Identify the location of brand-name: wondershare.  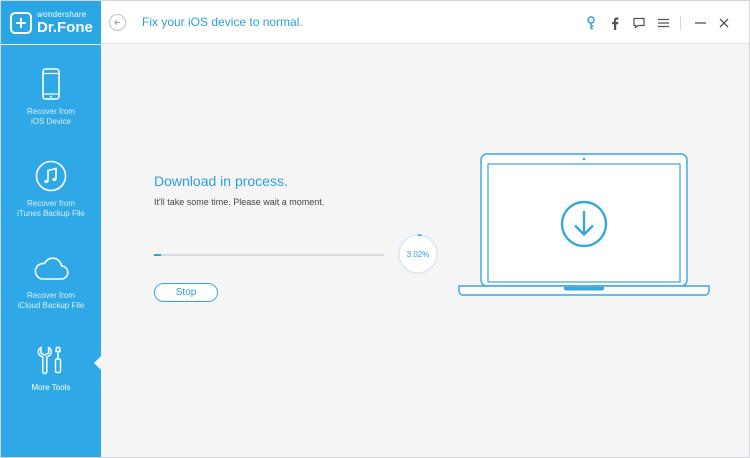
(62, 14).